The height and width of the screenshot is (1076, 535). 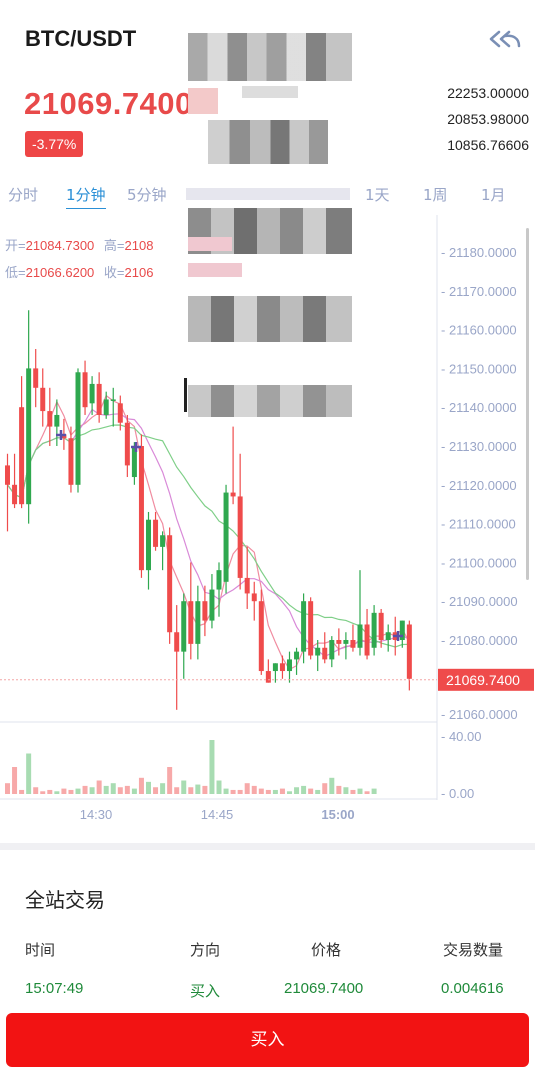 I want to click on col-side: 方向, so click(x=205, y=950).